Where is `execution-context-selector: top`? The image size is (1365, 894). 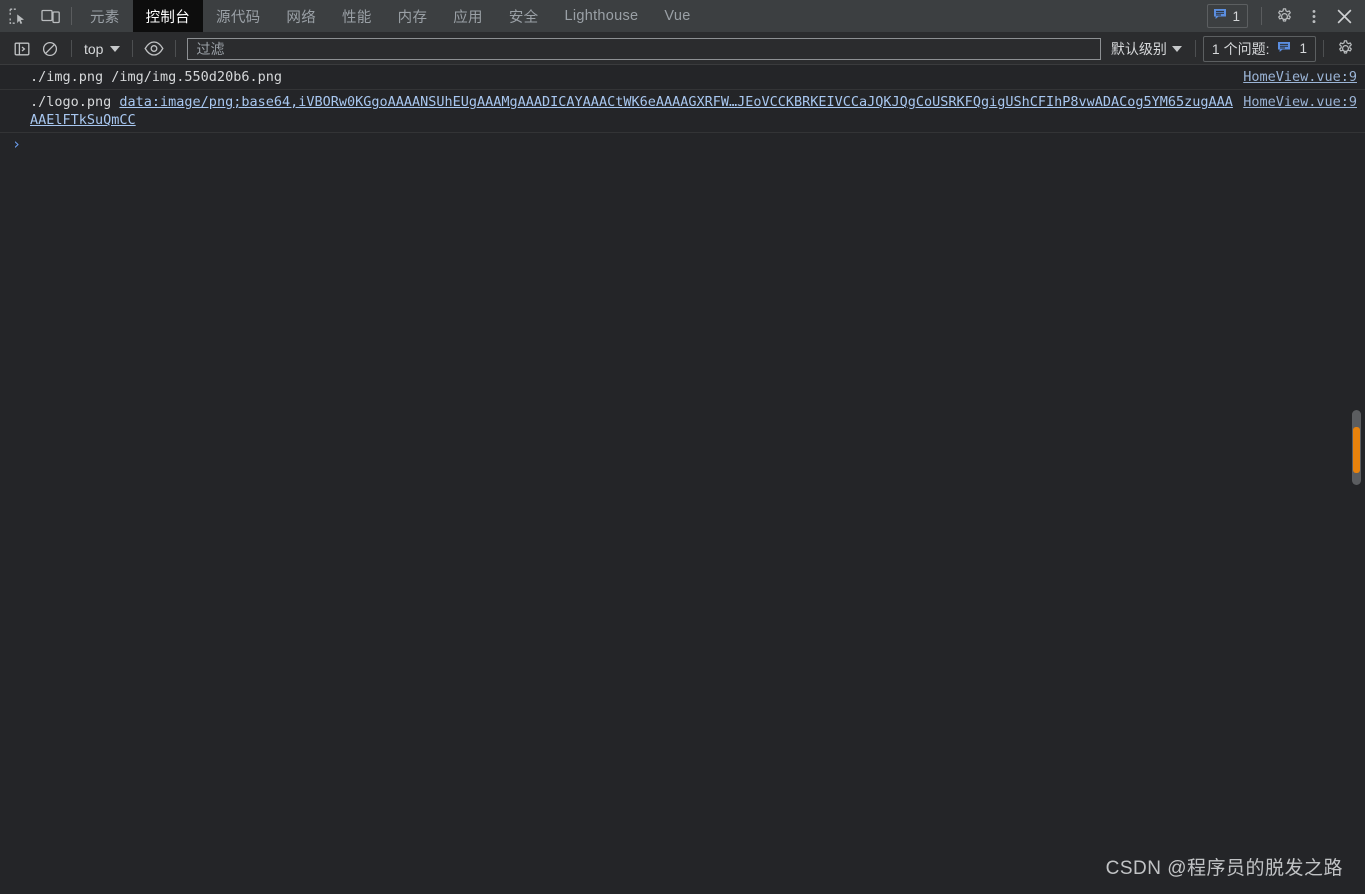 execution-context-selector: top is located at coordinates (102, 49).